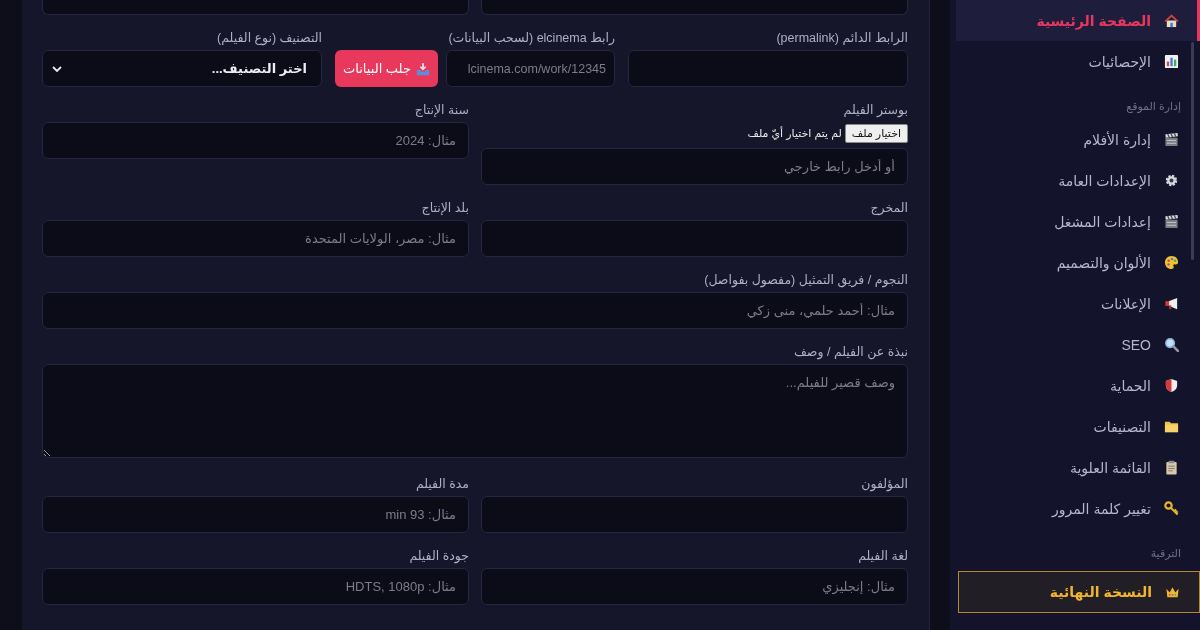 The image size is (1200, 630). I want to click on chevron-down-icon, so click(57, 68).